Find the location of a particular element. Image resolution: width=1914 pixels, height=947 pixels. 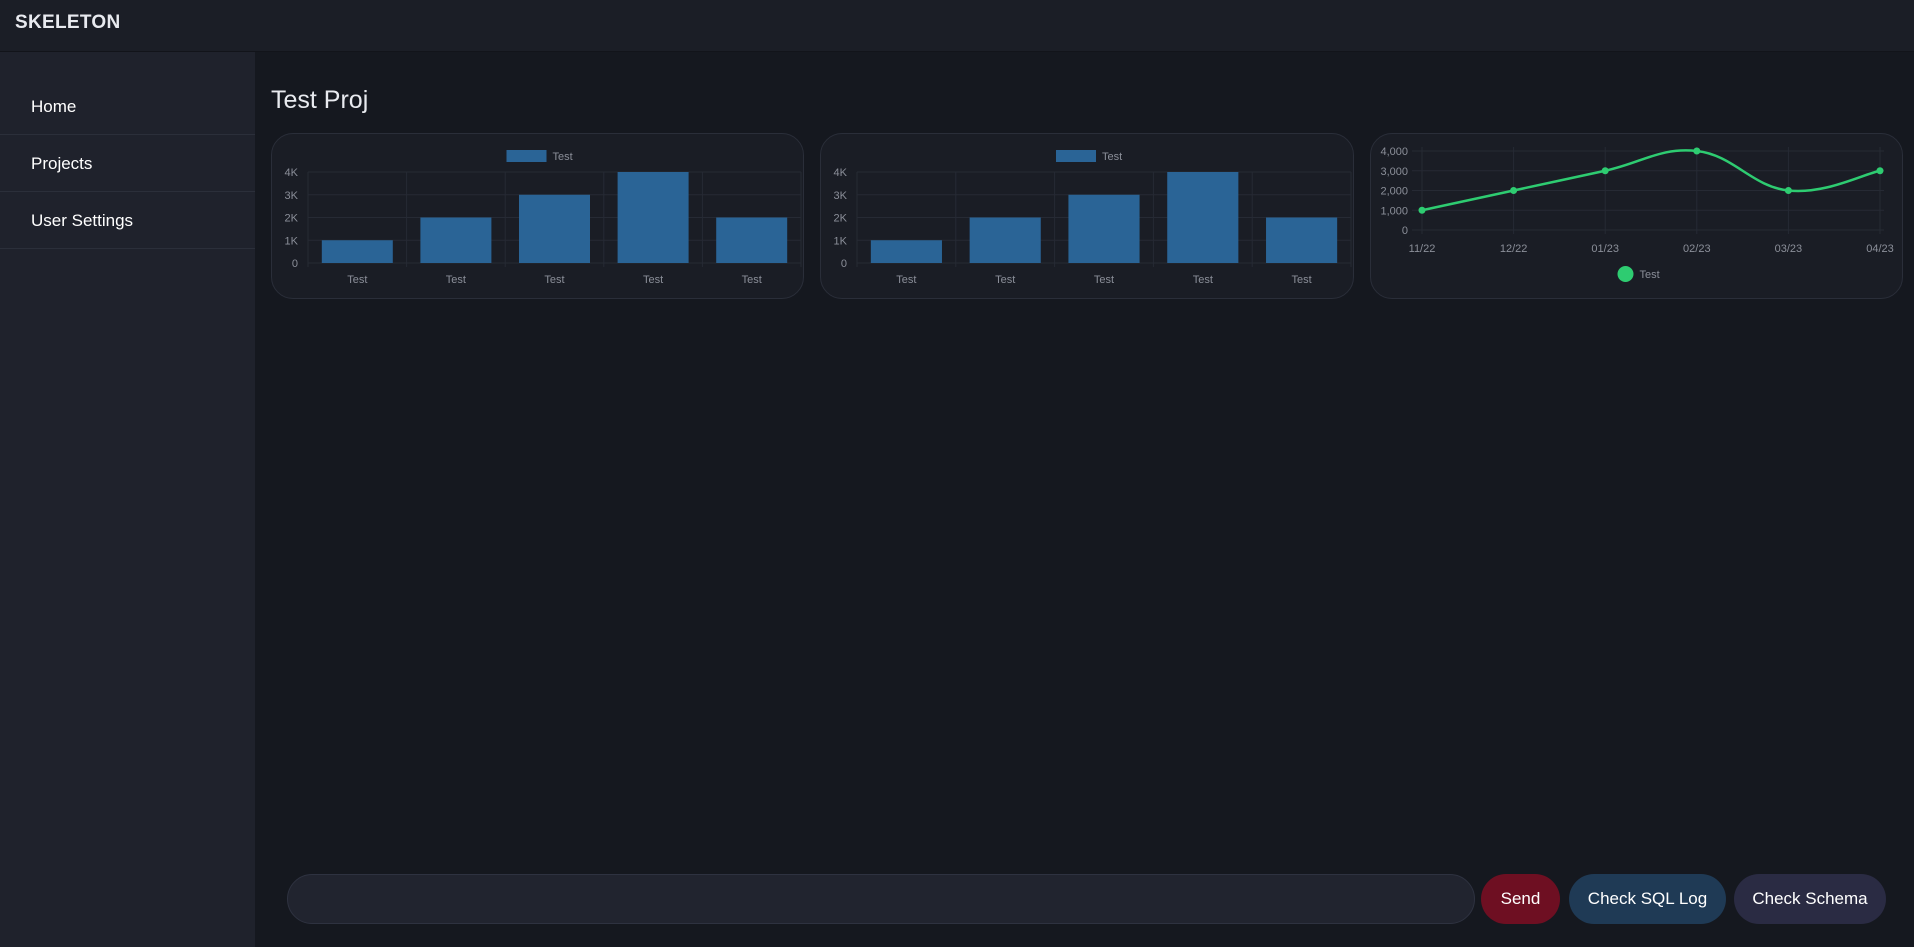

send-button: Send is located at coordinates (1520, 899).